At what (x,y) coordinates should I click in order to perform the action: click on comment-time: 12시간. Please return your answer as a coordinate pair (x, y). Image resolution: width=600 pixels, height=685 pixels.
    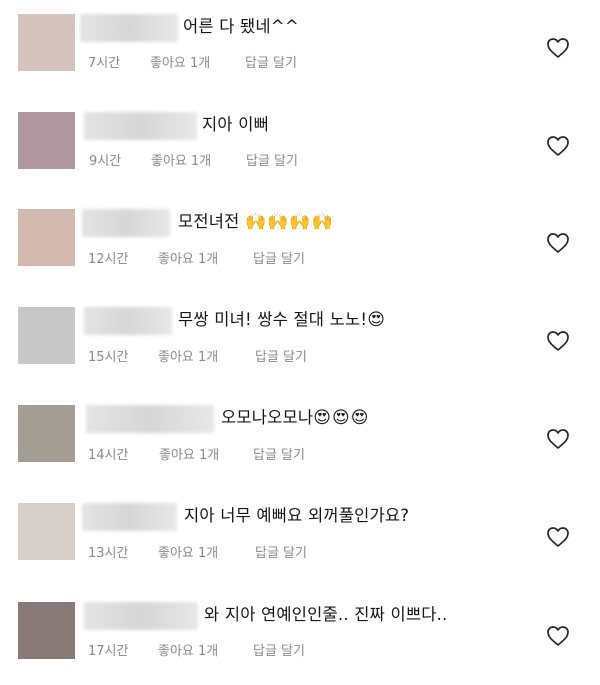
    Looking at the image, I should click on (108, 259).